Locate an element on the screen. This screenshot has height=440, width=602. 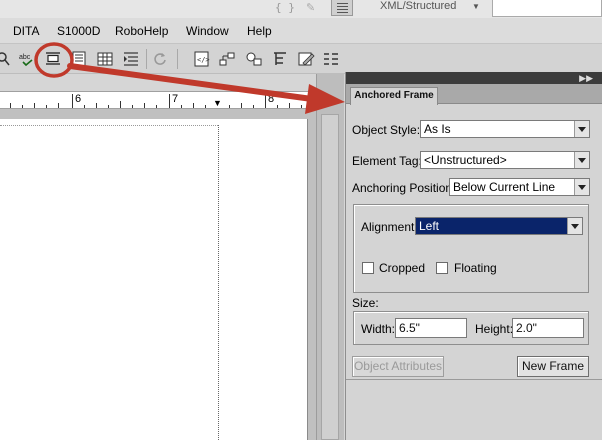
anchoring-position-select: Below Current Line is located at coordinates (519, 187).